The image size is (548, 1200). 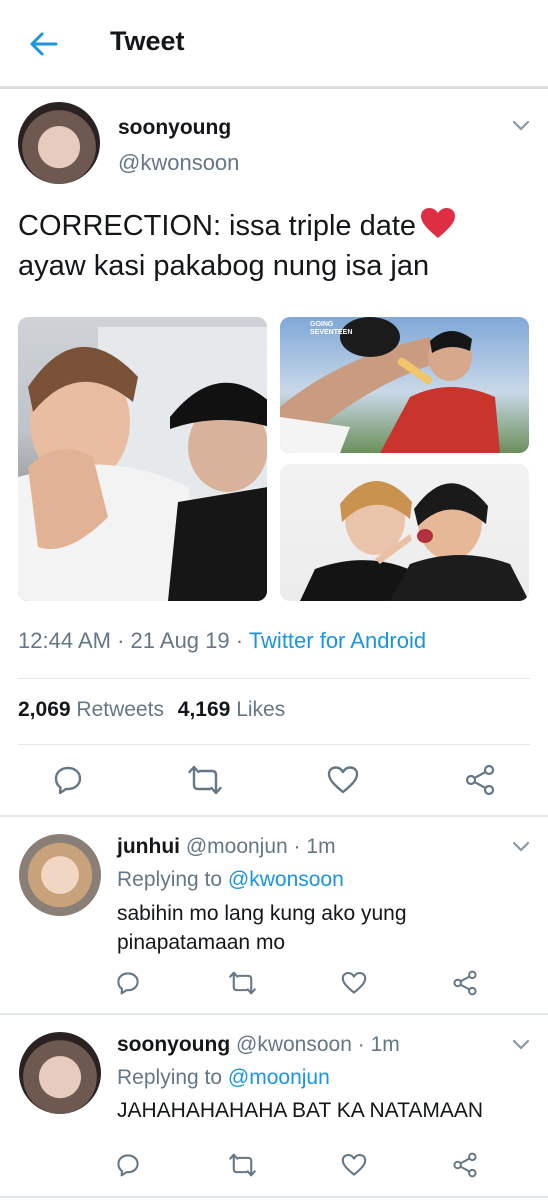 What do you see at coordinates (438, 223) in the screenshot?
I see `red-heart-emoji` at bounding box center [438, 223].